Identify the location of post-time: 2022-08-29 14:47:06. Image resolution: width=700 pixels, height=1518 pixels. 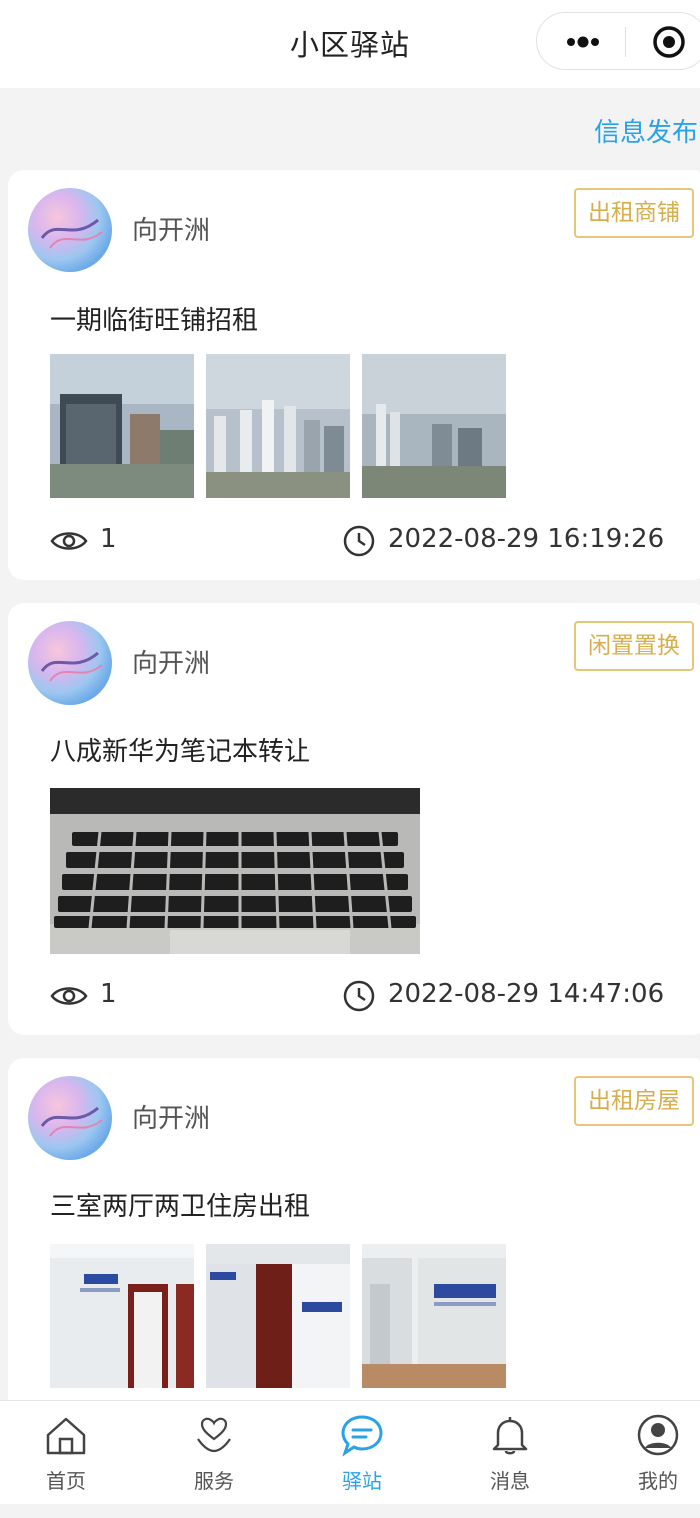
(526, 994).